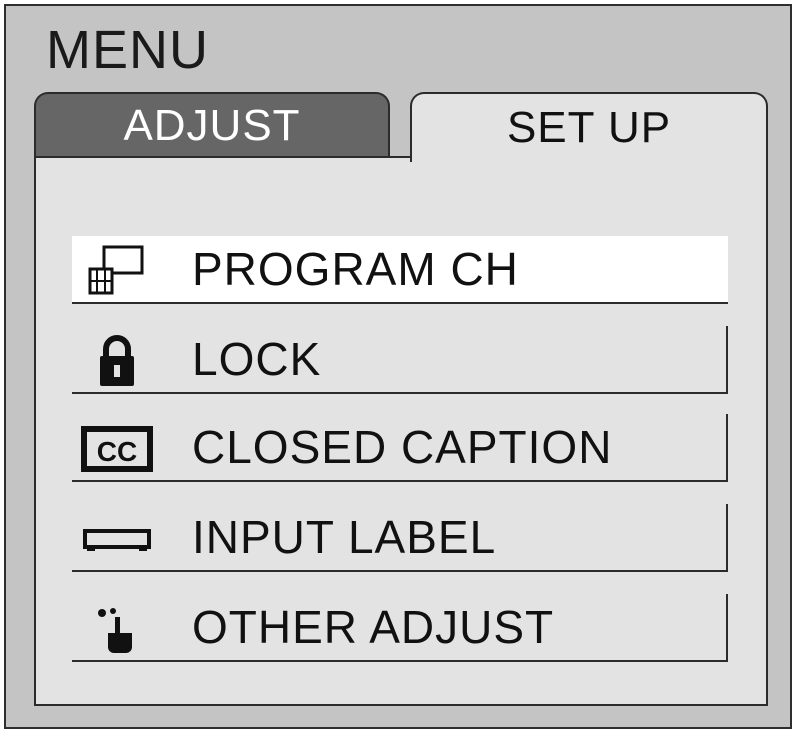 The width and height of the screenshot is (800, 735). Describe the element at coordinates (127, 50) in the screenshot. I see `menu-title: MENU` at that location.